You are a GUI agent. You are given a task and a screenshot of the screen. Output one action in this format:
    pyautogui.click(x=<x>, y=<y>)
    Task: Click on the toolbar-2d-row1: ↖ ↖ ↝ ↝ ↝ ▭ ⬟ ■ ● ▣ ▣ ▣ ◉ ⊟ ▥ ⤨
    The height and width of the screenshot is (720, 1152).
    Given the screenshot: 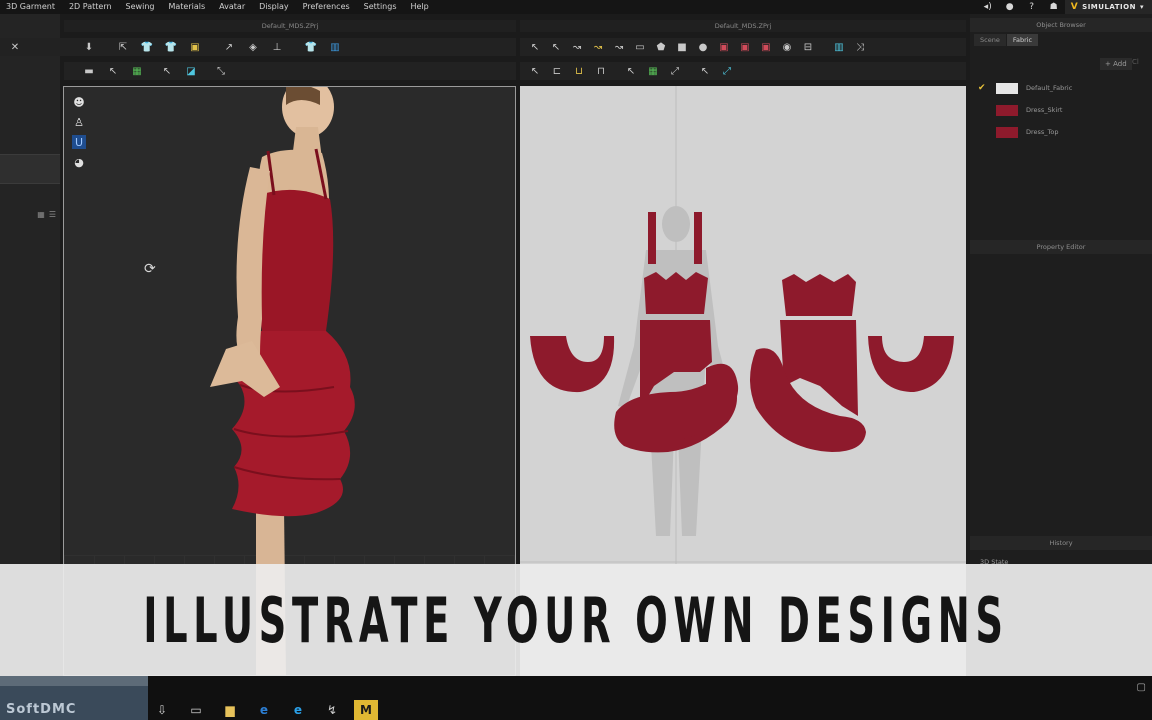 What is the action you would take?
    pyautogui.click(x=743, y=47)
    